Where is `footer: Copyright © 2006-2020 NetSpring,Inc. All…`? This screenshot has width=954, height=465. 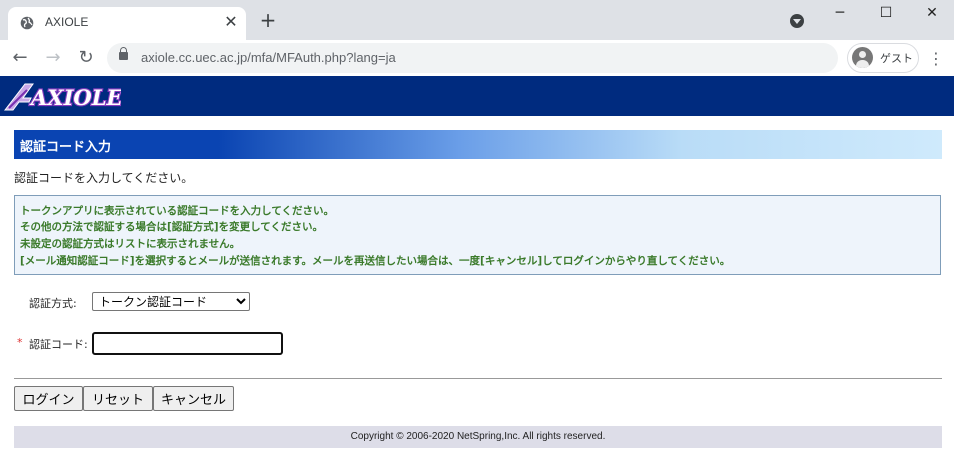
footer: Copyright © 2006-2020 NetSpring,Inc. All… is located at coordinates (478, 437).